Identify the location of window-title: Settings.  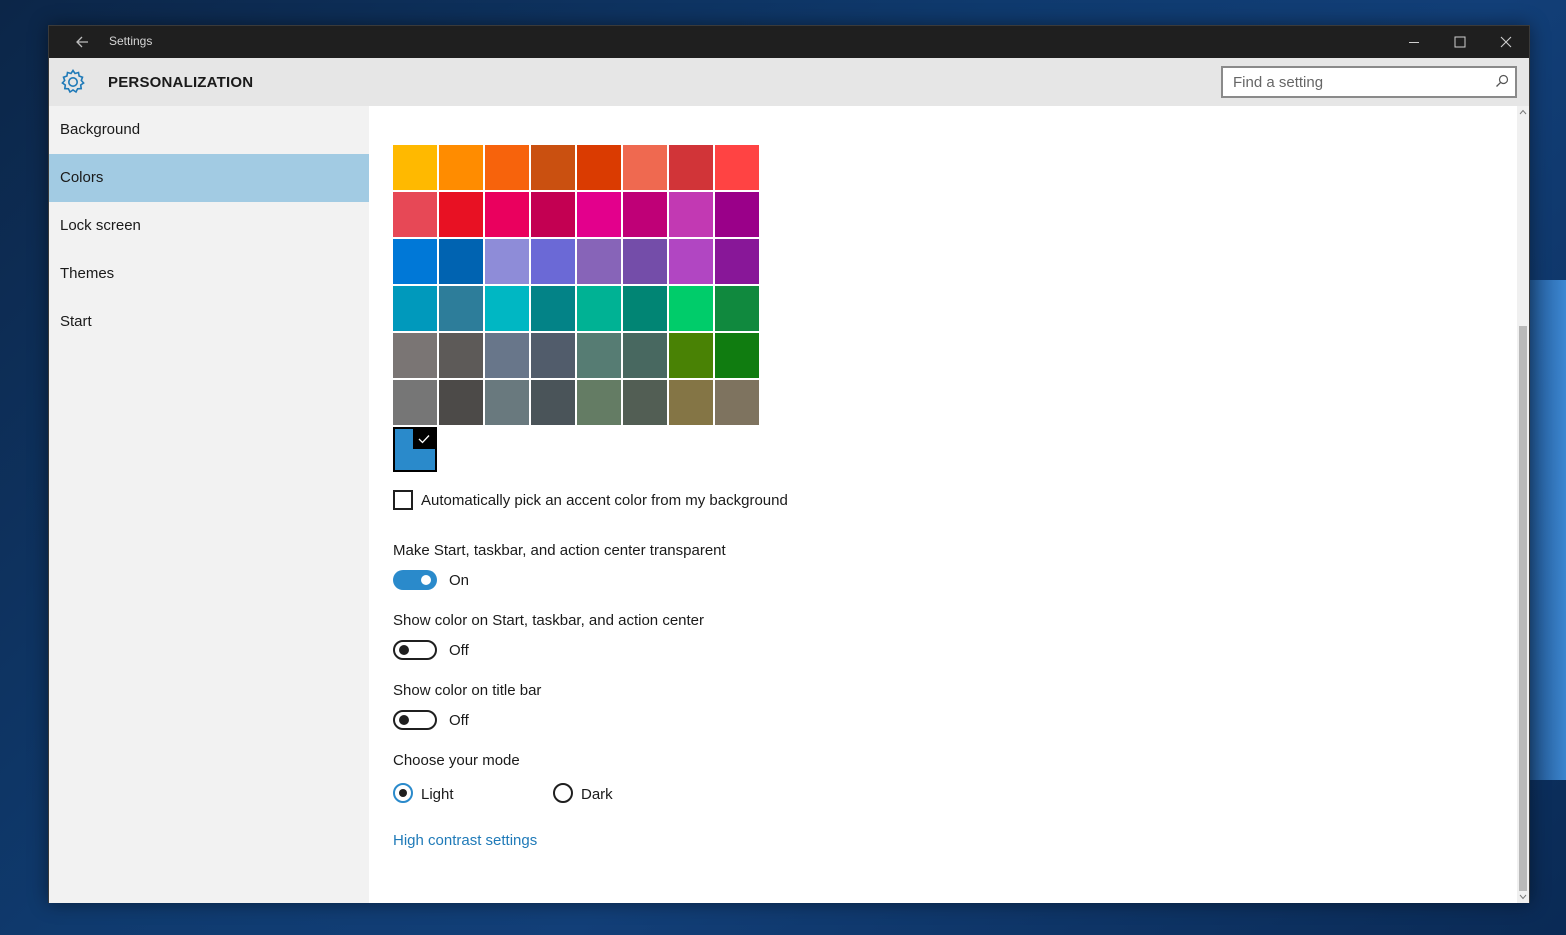
(131, 41).